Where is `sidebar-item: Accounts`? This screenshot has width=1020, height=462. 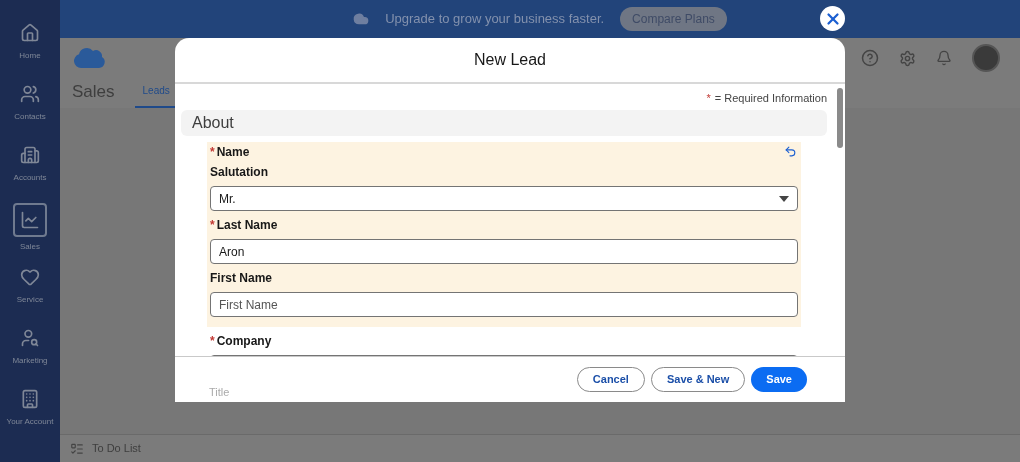 sidebar-item: Accounts is located at coordinates (30, 168).